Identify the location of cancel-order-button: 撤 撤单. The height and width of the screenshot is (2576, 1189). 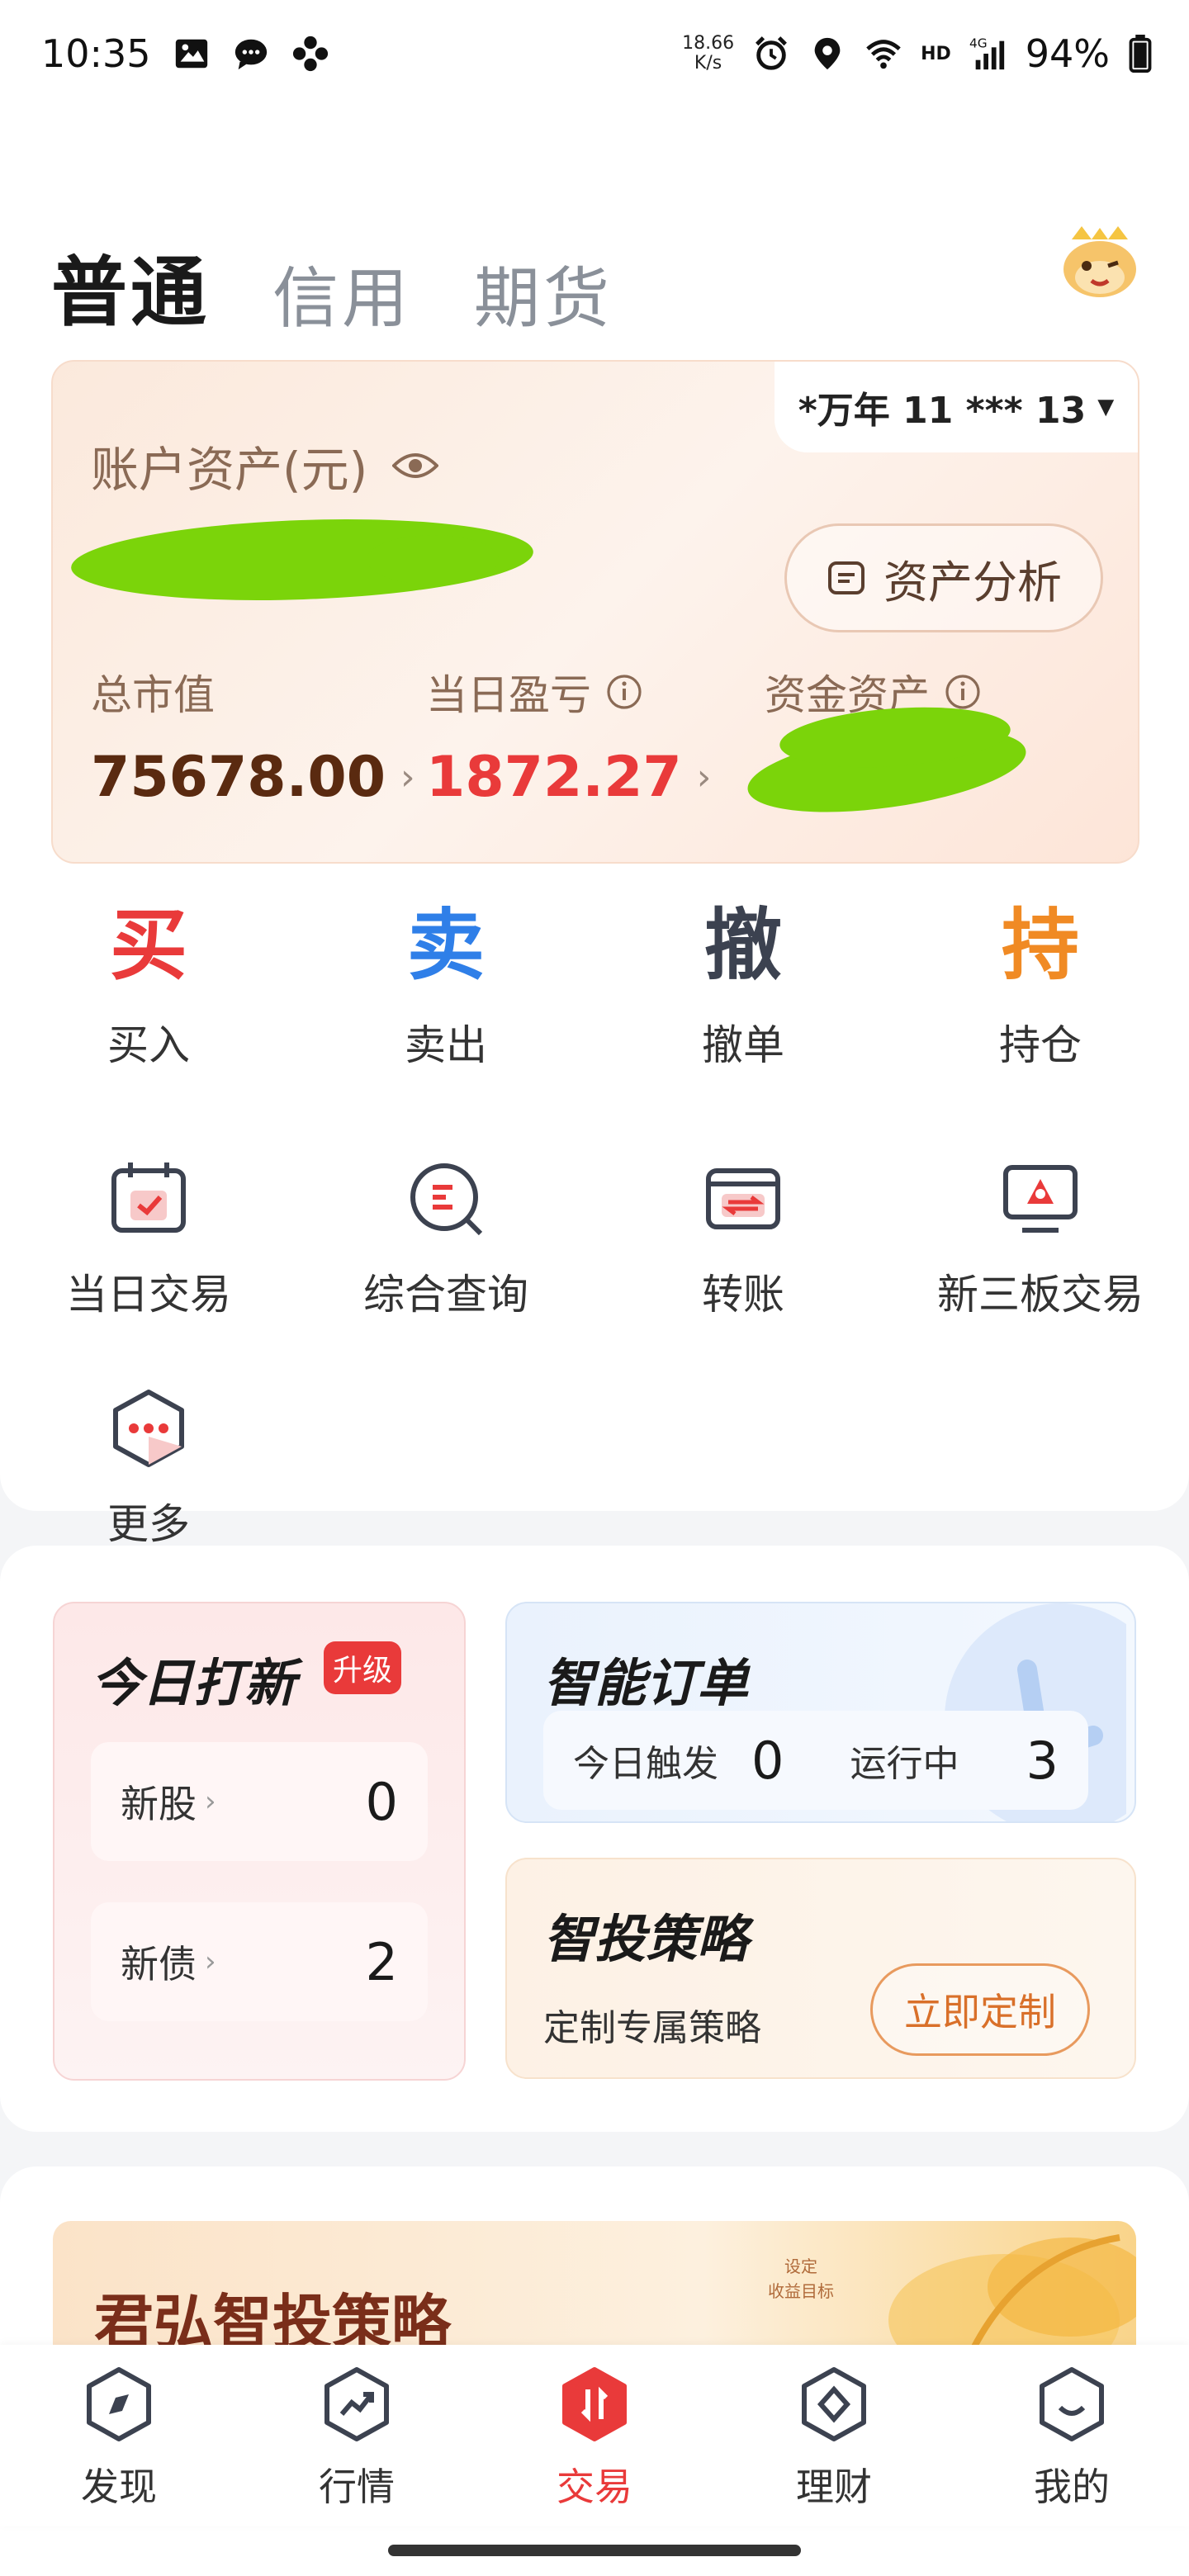
(743, 986).